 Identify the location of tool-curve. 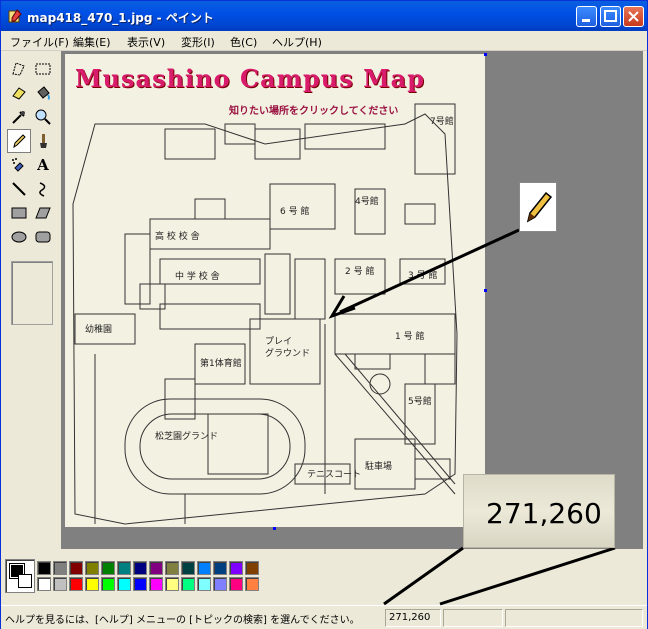
(43, 189).